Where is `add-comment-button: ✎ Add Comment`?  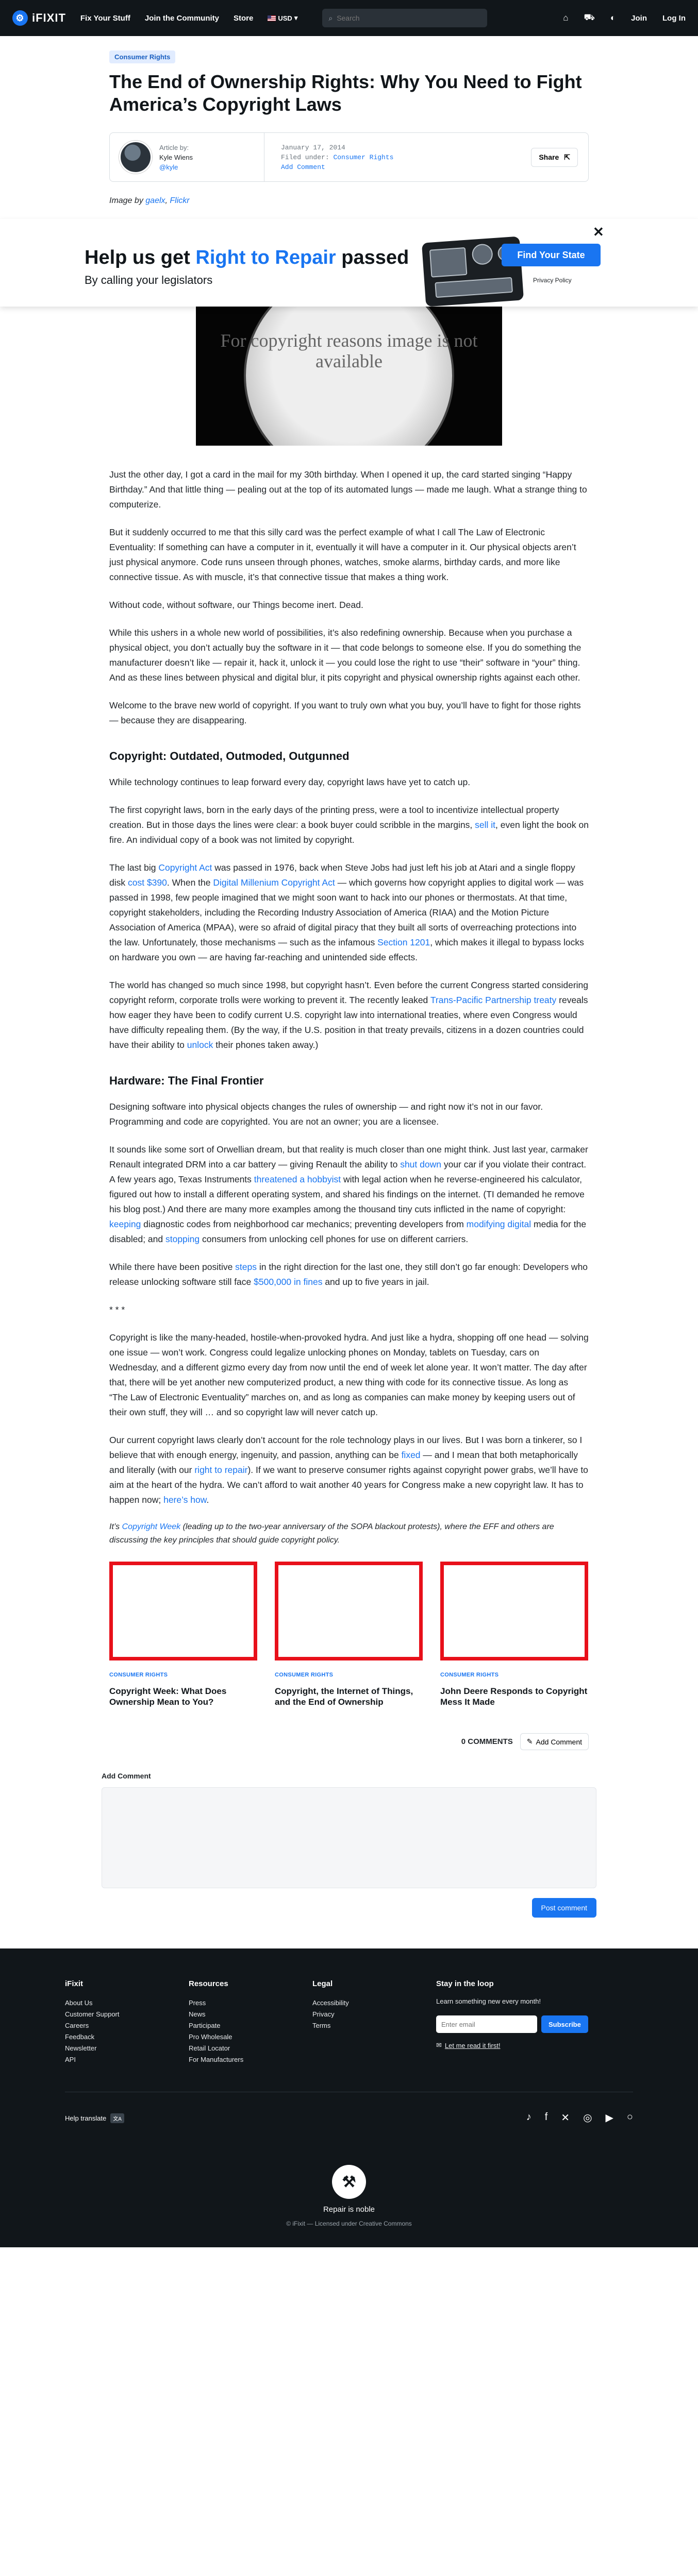 add-comment-button: ✎ Add Comment is located at coordinates (554, 1741).